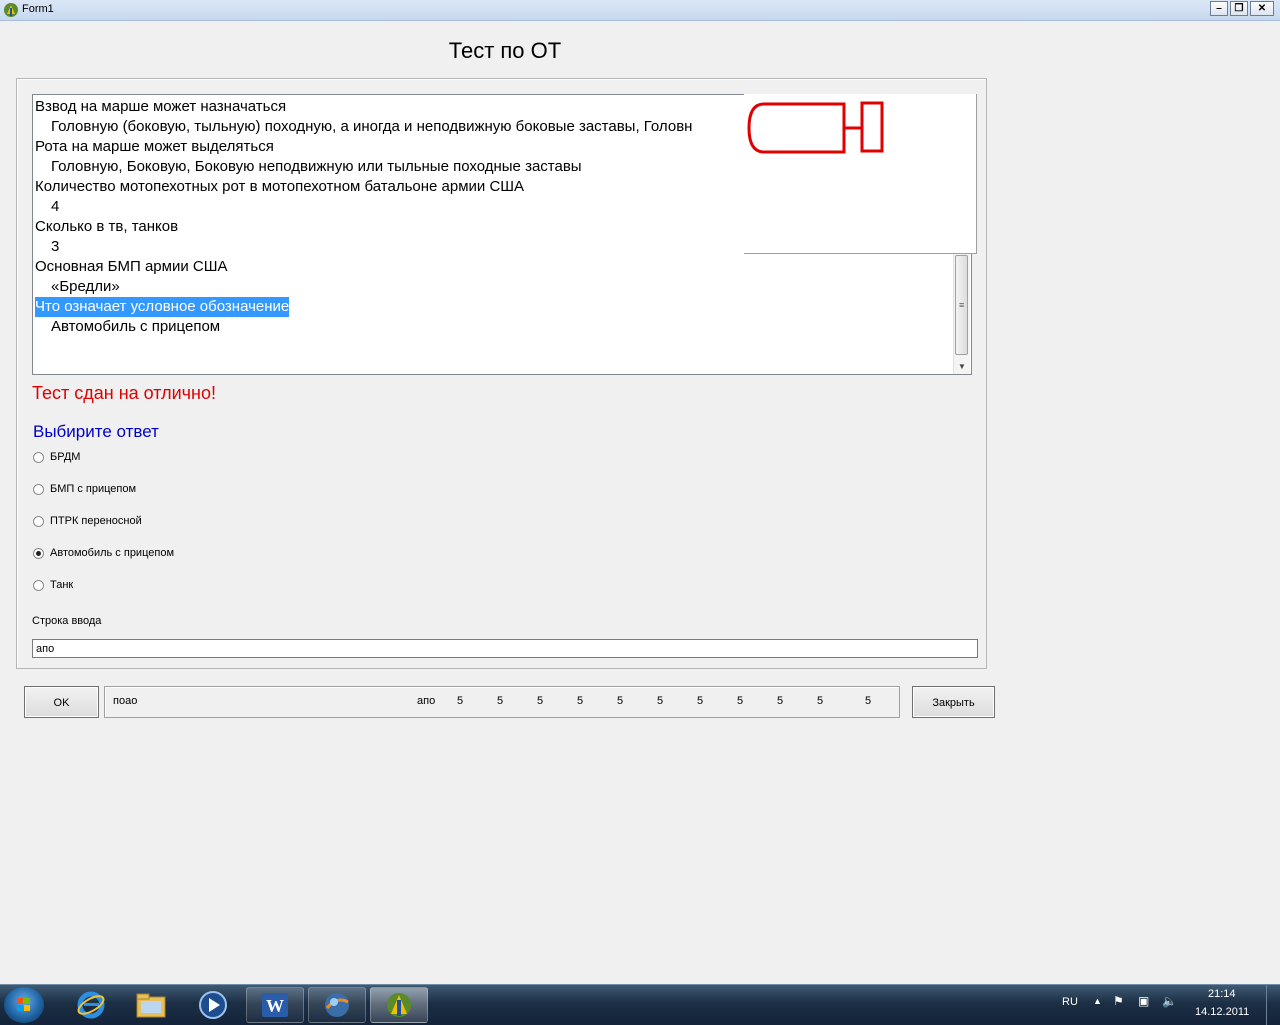  What do you see at coordinates (107, 226) in the screenshot?
I see `memo-question-line: Сколько в тв, танков` at bounding box center [107, 226].